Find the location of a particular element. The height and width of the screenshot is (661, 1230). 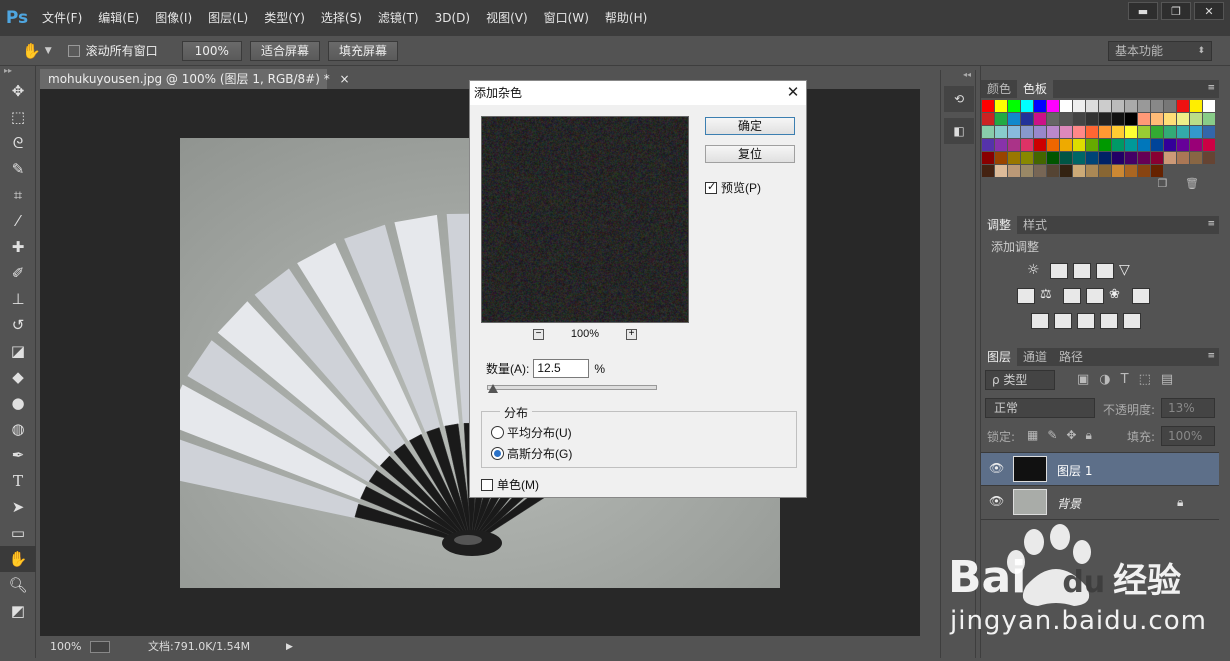

uniform-radio is located at coordinates (497, 432).